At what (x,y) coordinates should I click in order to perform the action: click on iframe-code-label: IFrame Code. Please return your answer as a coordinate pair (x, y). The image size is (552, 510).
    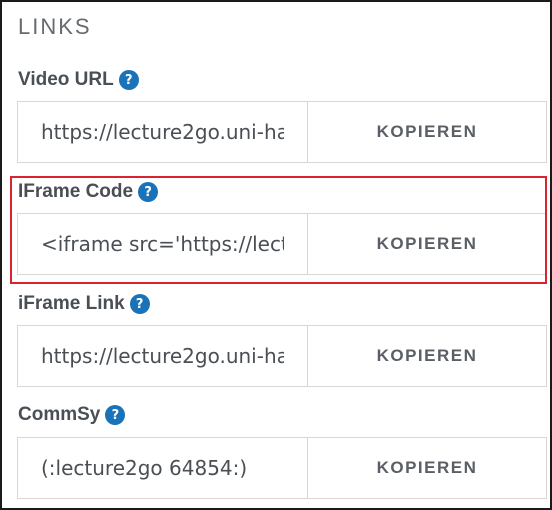
    Looking at the image, I should click on (76, 191).